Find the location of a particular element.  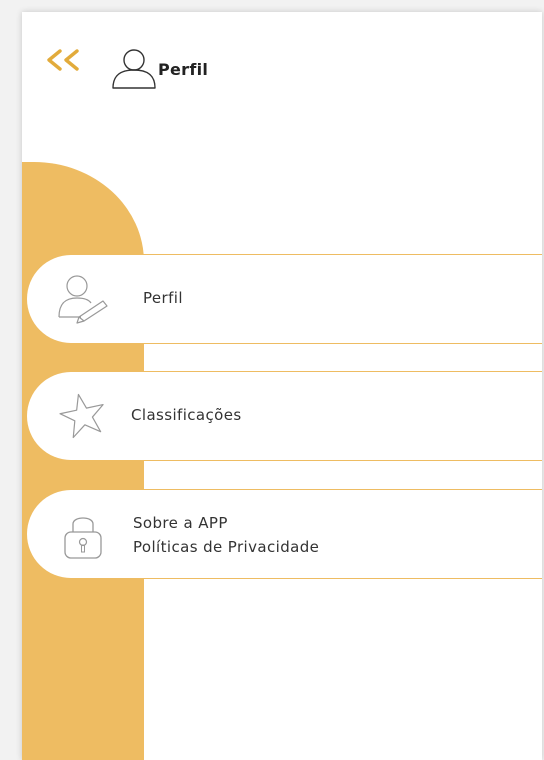

menu-item-label: Perfil is located at coordinates (163, 298).